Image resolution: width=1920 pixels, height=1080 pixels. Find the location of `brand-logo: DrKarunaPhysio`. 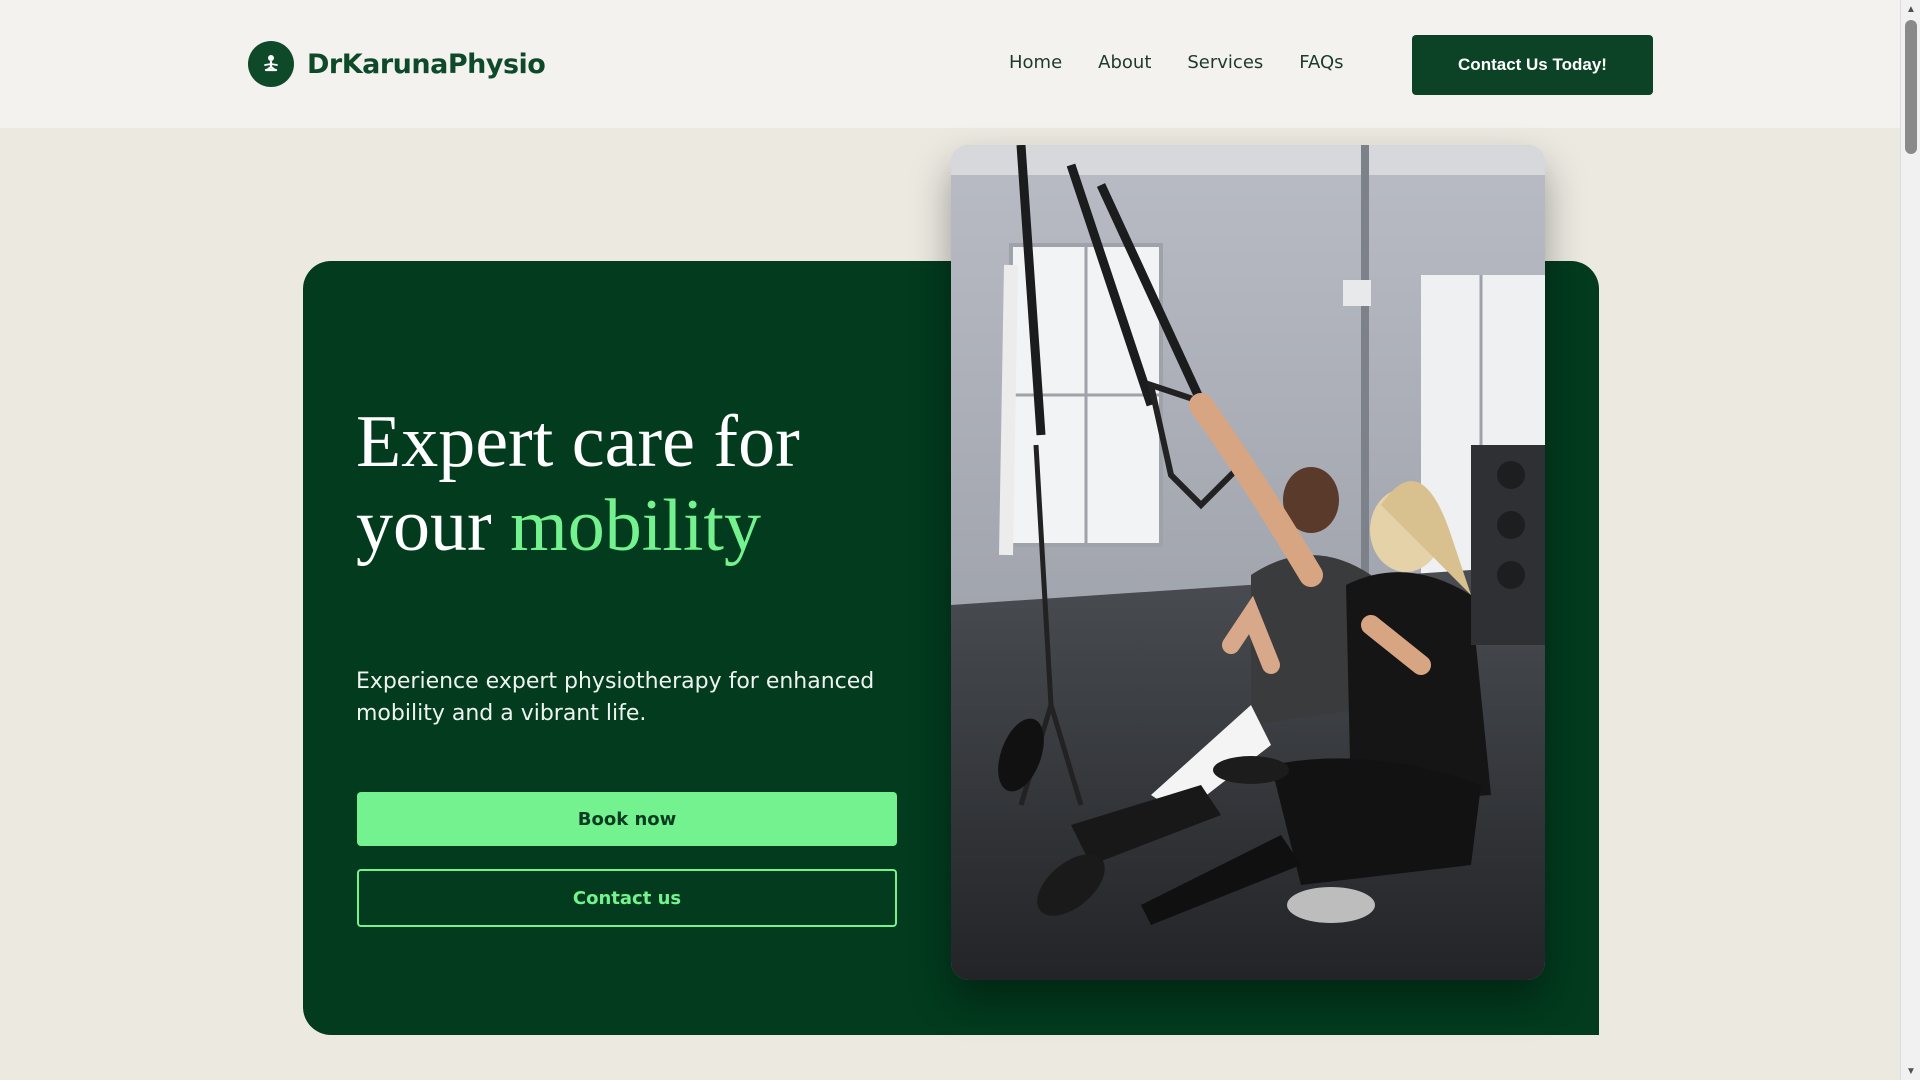

brand-logo: DrKarunaPhysio is located at coordinates (397, 64).